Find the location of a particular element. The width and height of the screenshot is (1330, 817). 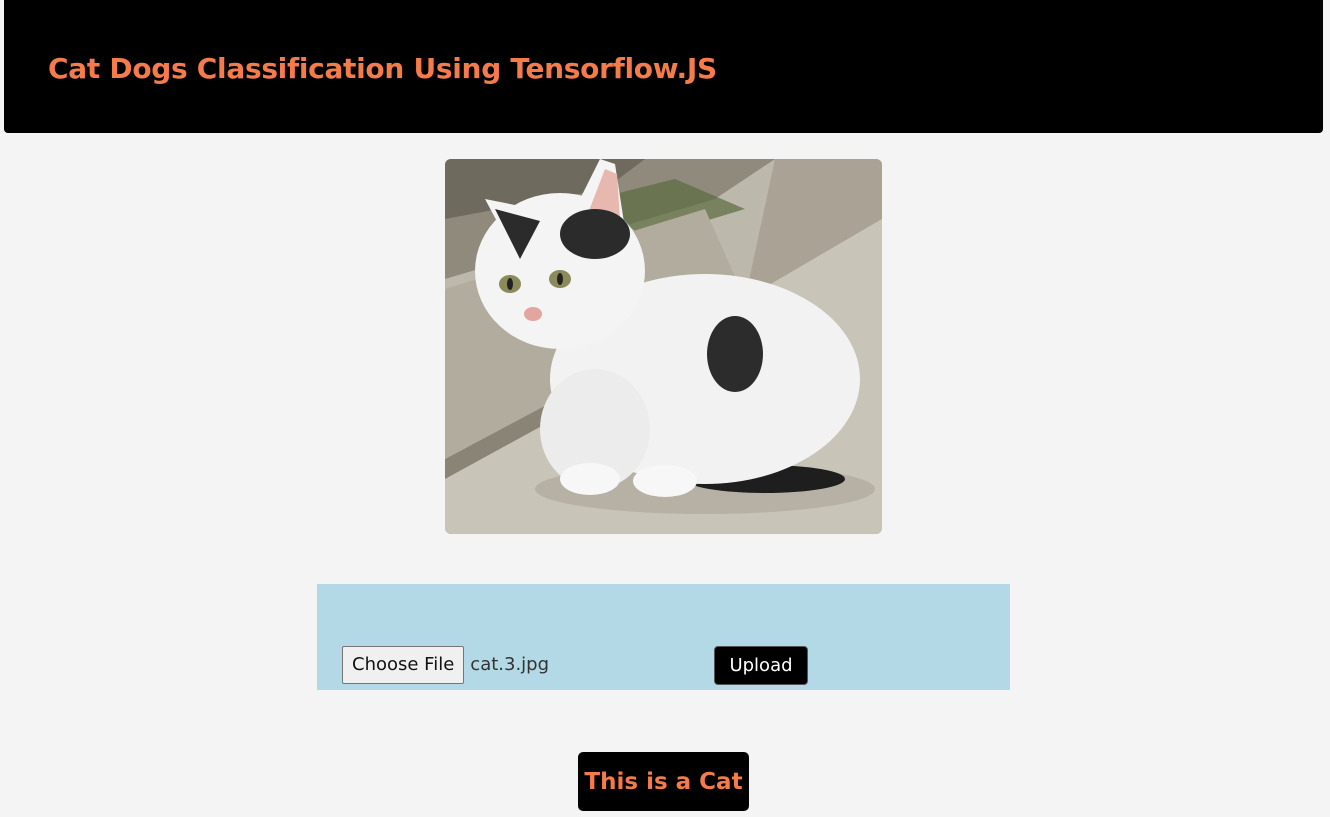

prediction-result: This is a Cat is located at coordinates (663, 781).